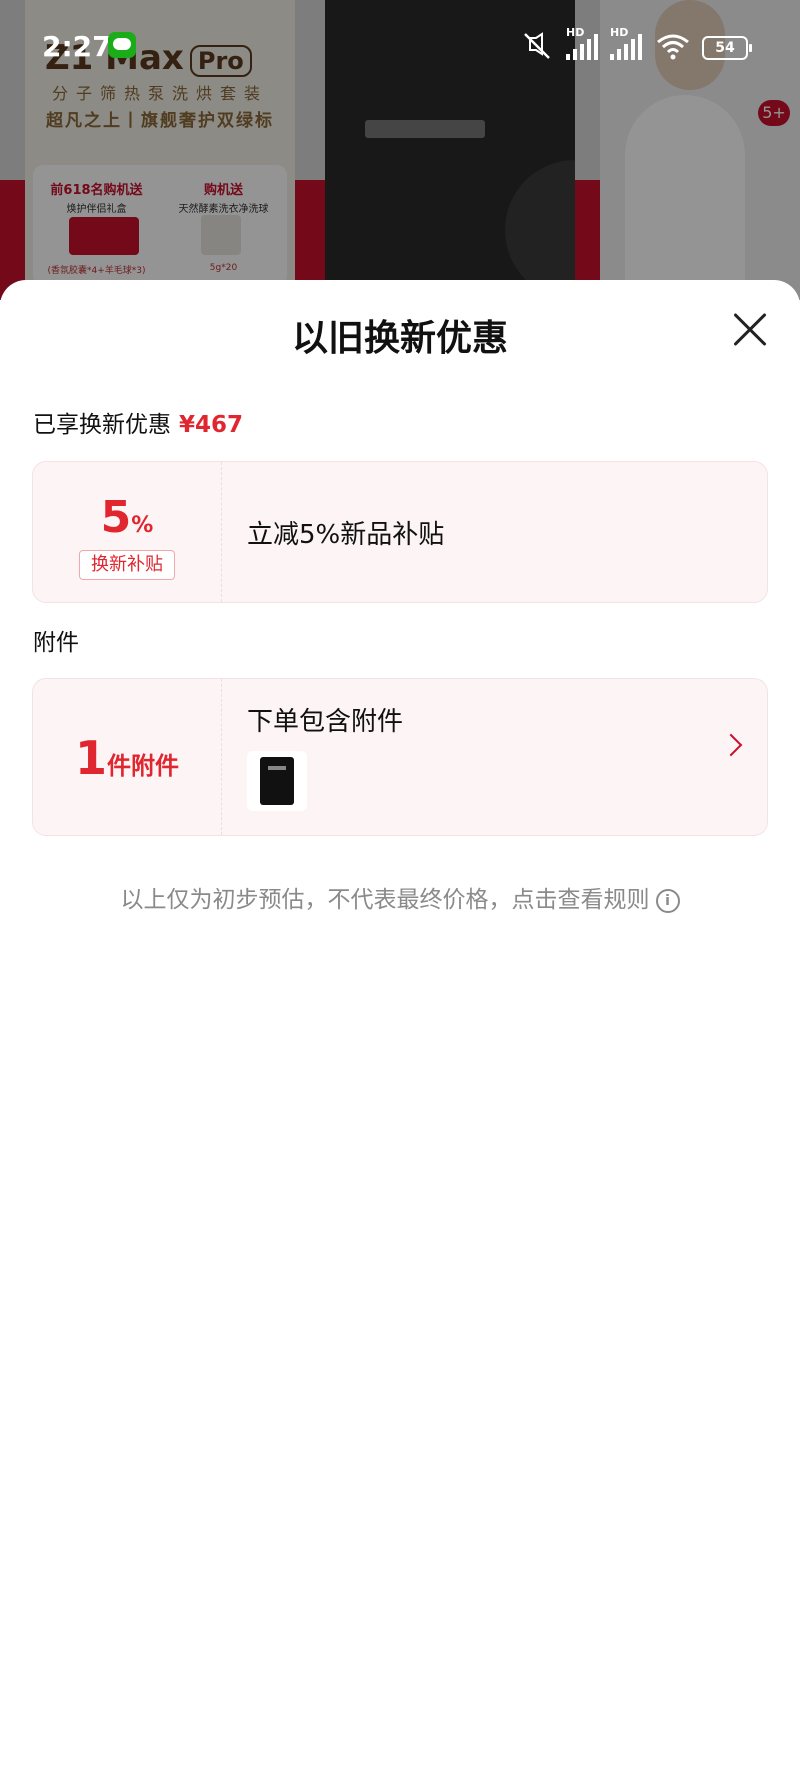 The height and width of the screenshot is (1777, 800). I want to click on status-bar: 2:27 HD HD 54, so click(400, 48).